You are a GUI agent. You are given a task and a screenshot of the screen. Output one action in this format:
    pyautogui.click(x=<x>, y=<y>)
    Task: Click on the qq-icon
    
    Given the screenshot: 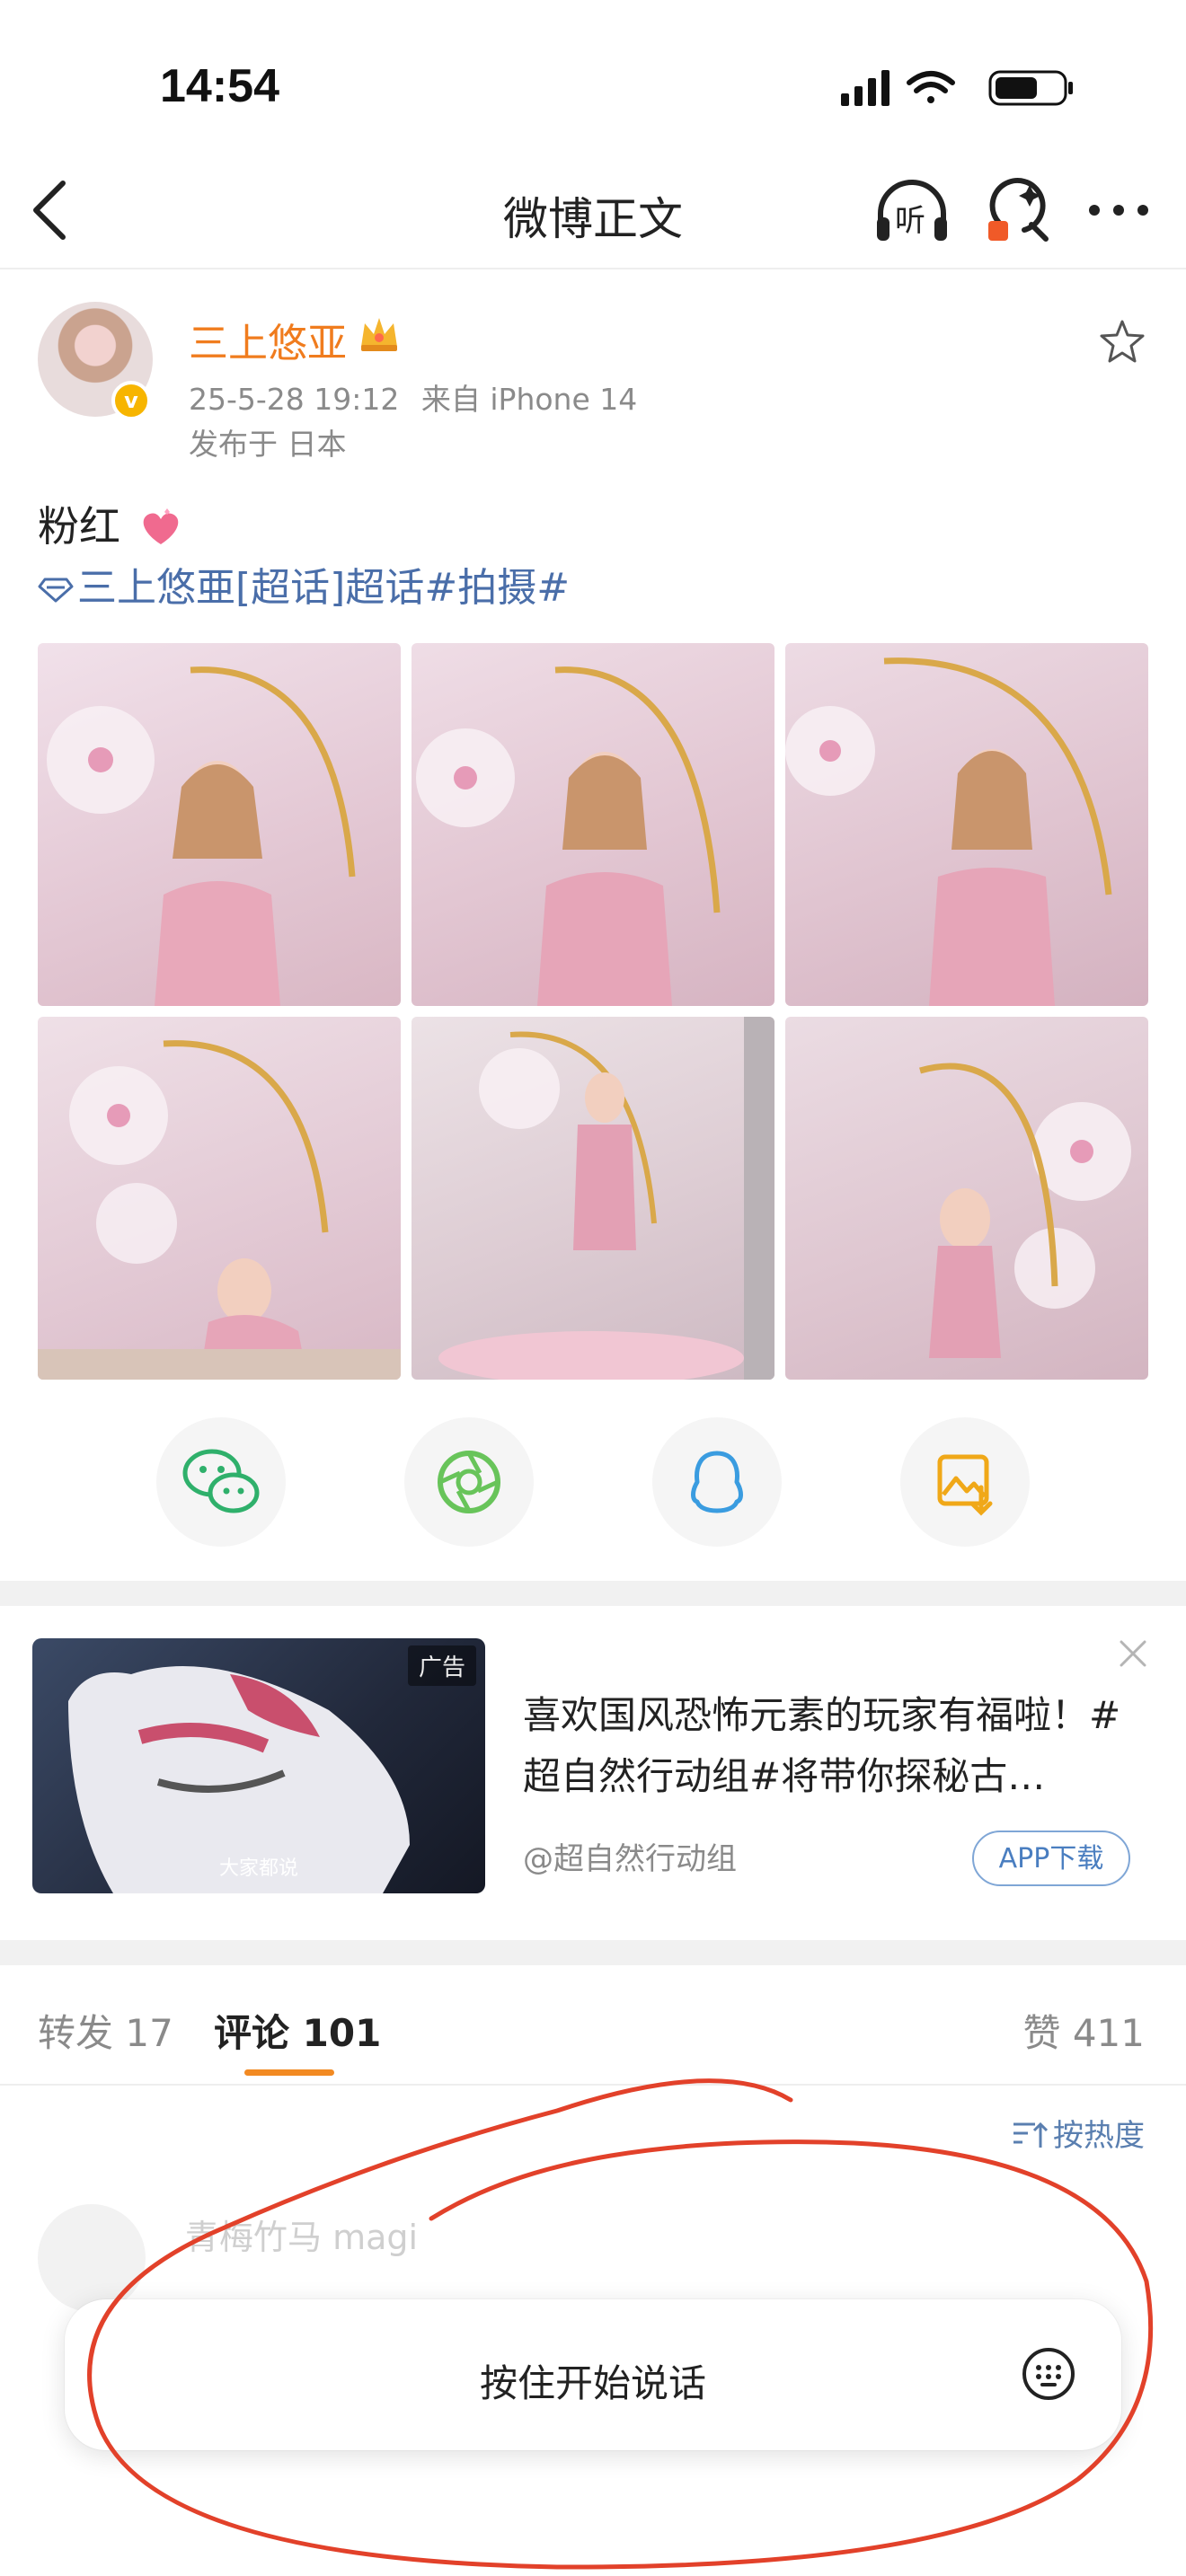 What is the action you would take?
    pyautogui.click(x=717, y=1482)
    